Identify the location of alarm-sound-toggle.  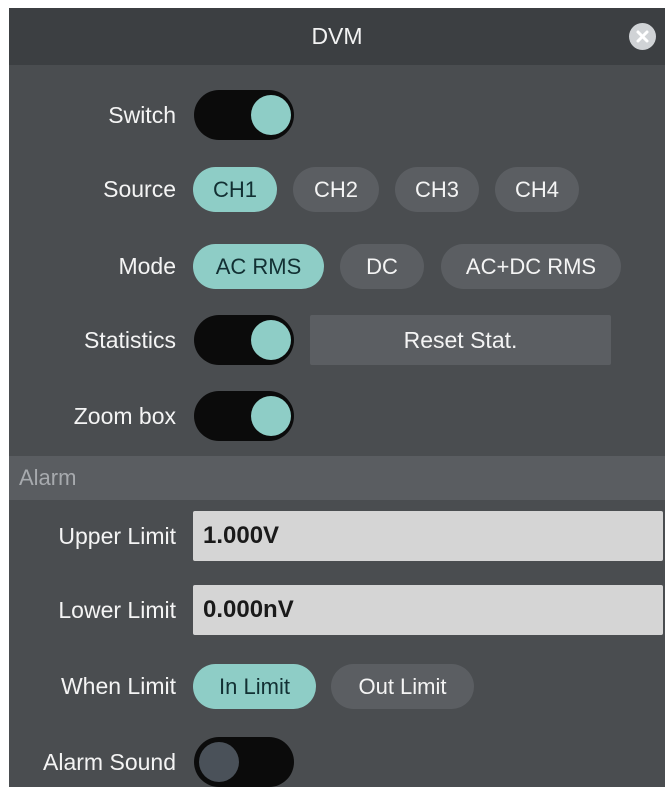
(244, 762).